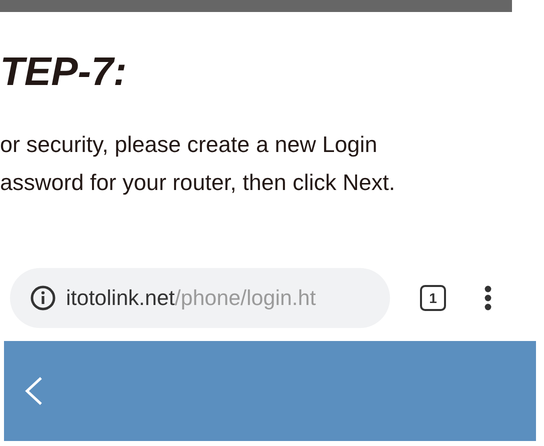 Image resolution: width=544 pixels, height=446 pixels. I want to click on instruction-text: or security, please create a new Login, so click(189, 145).